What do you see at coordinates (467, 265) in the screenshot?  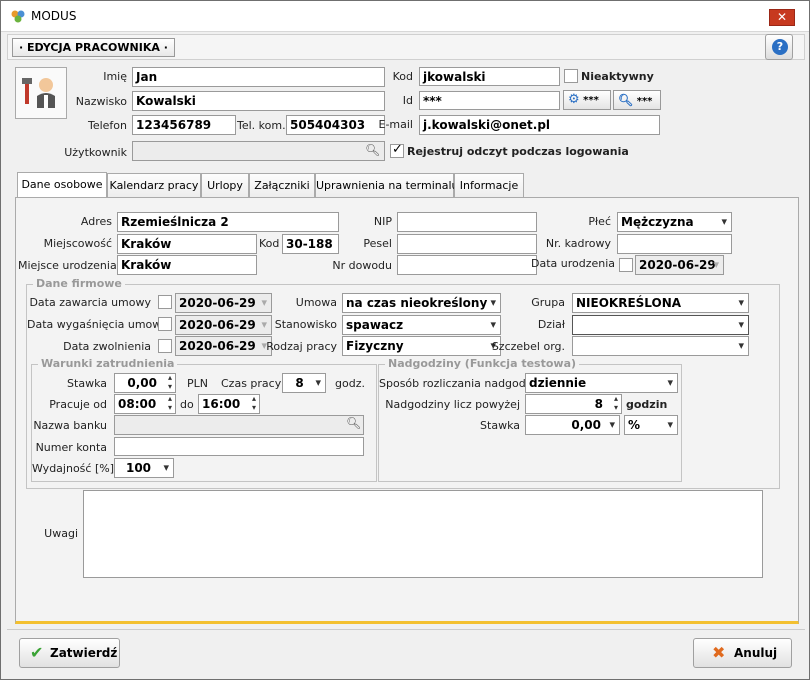 I see `nr-dowodu-field` at bounding box center [467, 265].